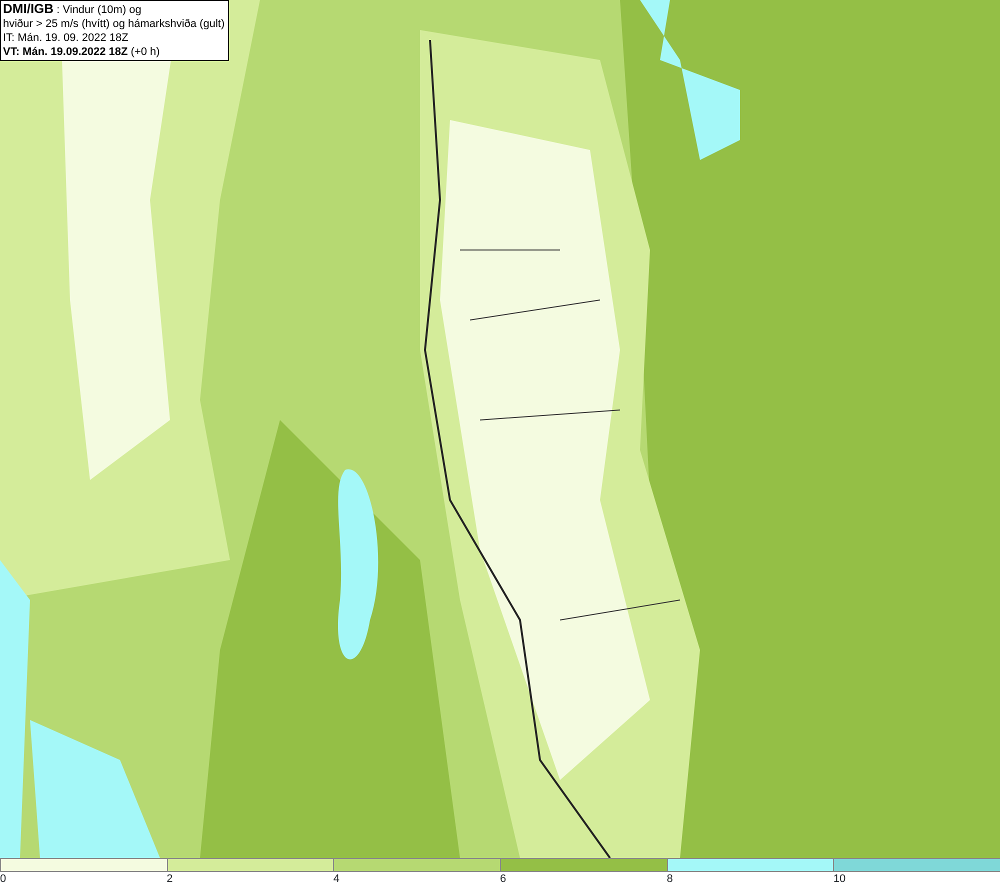 The height and width of the screenshot is (887, 1000). I want to click on legend-label: 4, so click(336, 879).